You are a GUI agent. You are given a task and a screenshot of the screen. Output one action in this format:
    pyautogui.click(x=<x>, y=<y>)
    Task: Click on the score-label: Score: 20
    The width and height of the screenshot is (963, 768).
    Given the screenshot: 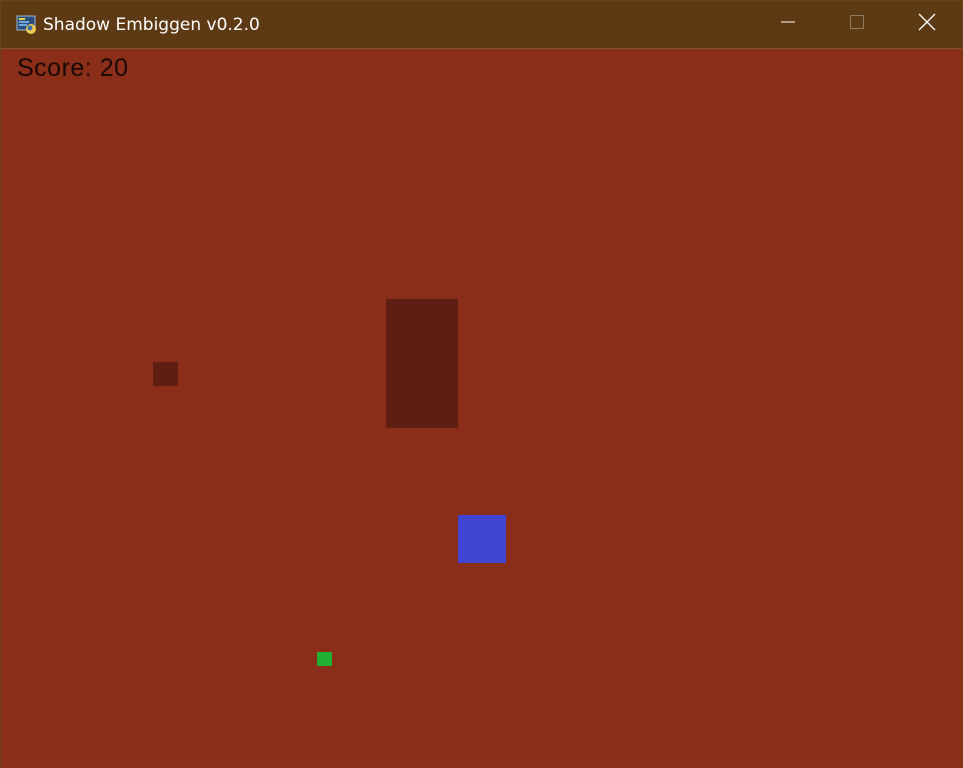 What is the action you would take?
    pyautogui.click(x=73, y=68)
    